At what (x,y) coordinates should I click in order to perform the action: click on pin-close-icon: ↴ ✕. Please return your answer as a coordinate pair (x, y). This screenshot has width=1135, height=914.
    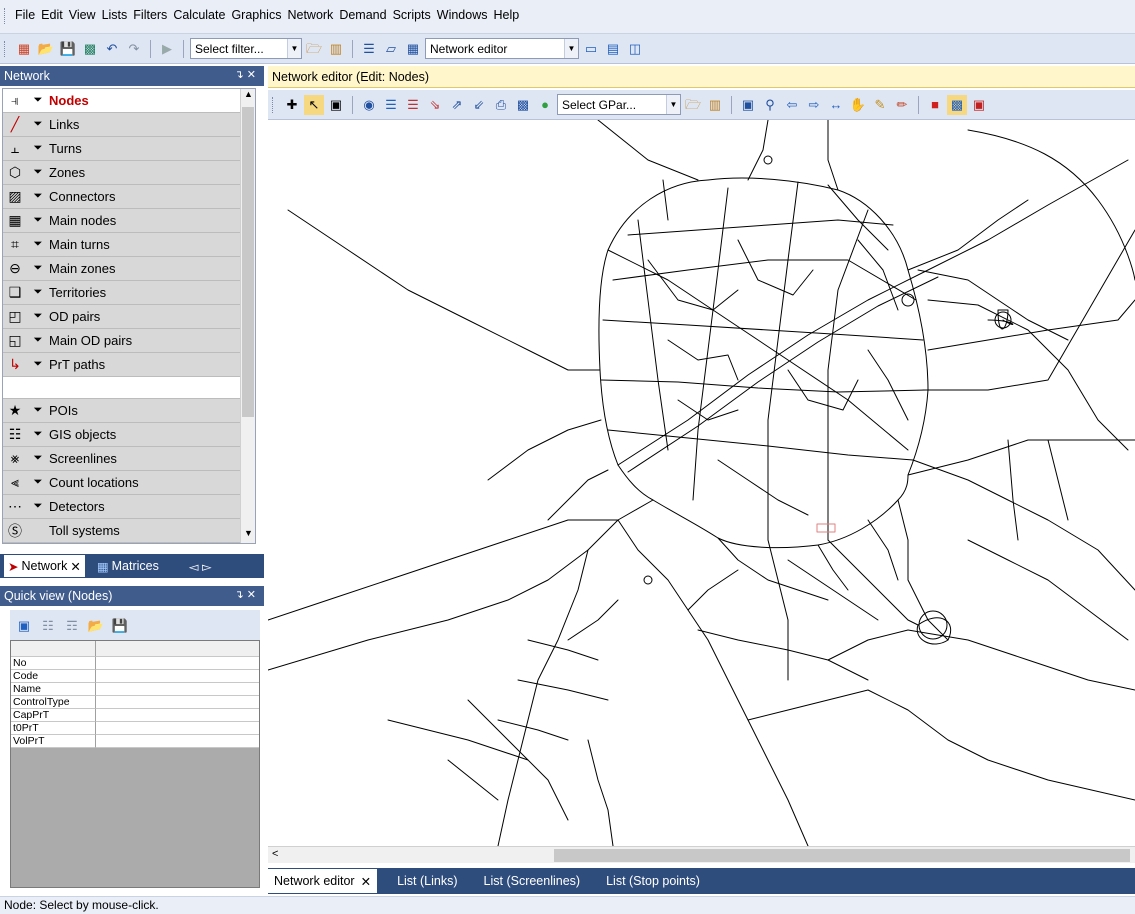
    Looking at the image, I should click on (246, 74).